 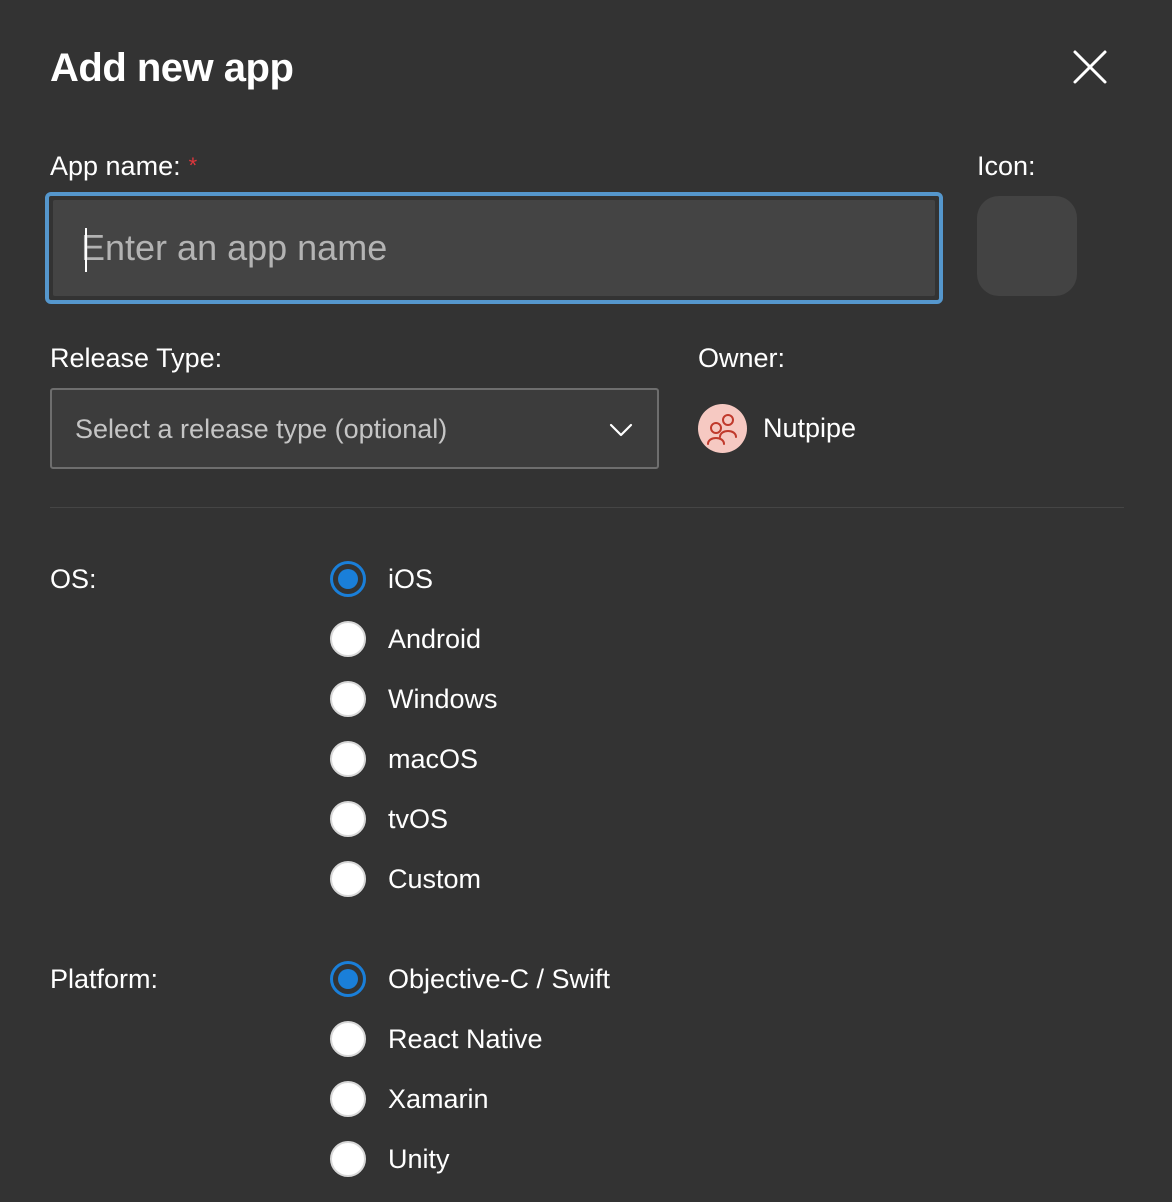 I want to click on app-name-label-text: App name:, so click(x=115, y=166).